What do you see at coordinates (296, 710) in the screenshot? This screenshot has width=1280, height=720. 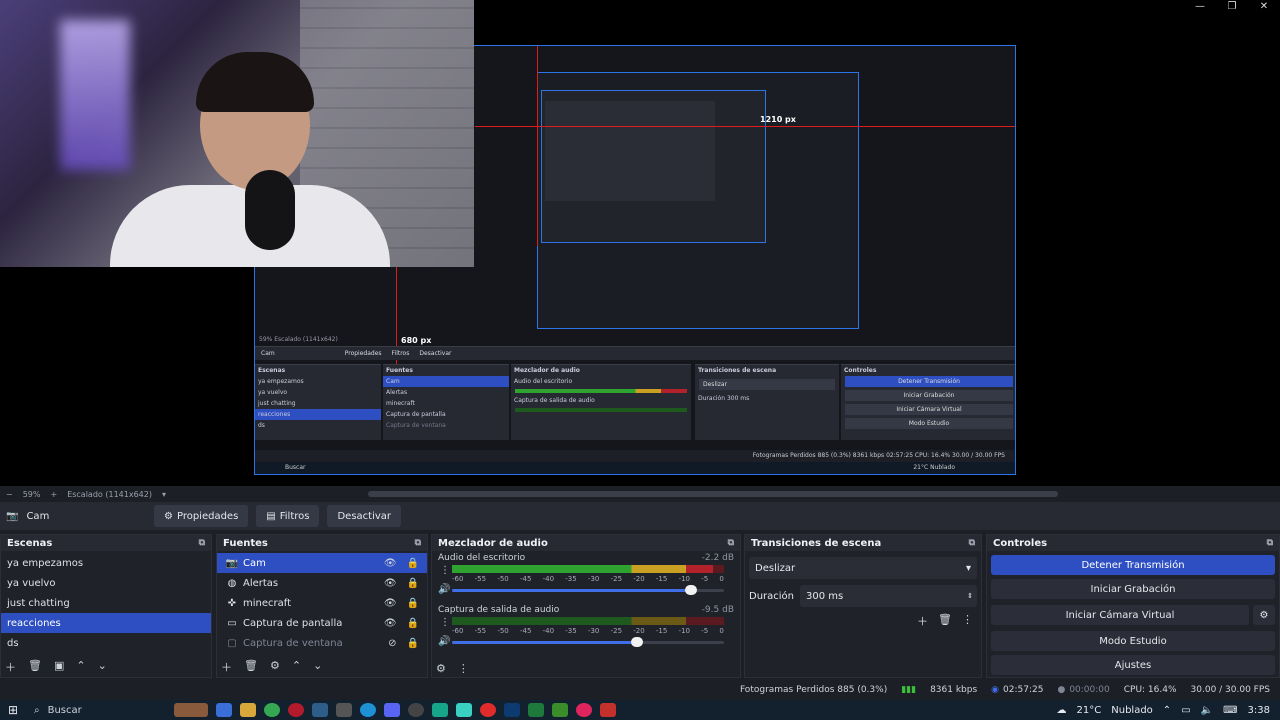 I see `opera-icon` at bounding box center [296, 710].